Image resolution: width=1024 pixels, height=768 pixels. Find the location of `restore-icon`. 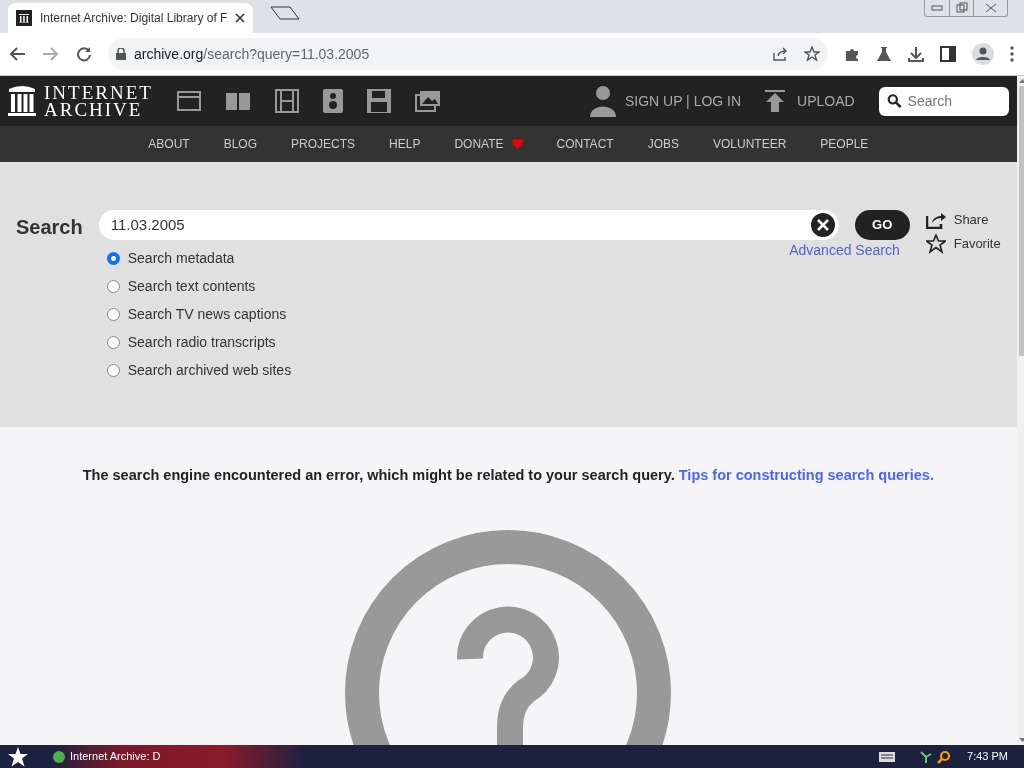

restore-icon is located at coordinates (961, 8).